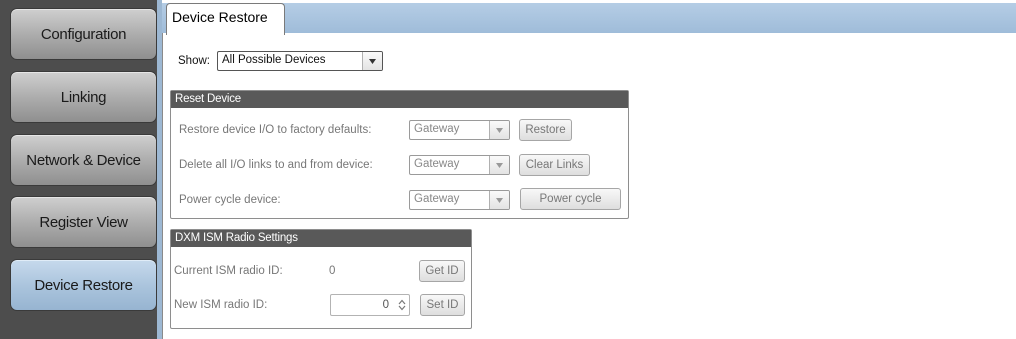 The width and height of the screenshot is (1016, 339). I want to click on sidebar-item-label: Network & Device, so click(83, 160).